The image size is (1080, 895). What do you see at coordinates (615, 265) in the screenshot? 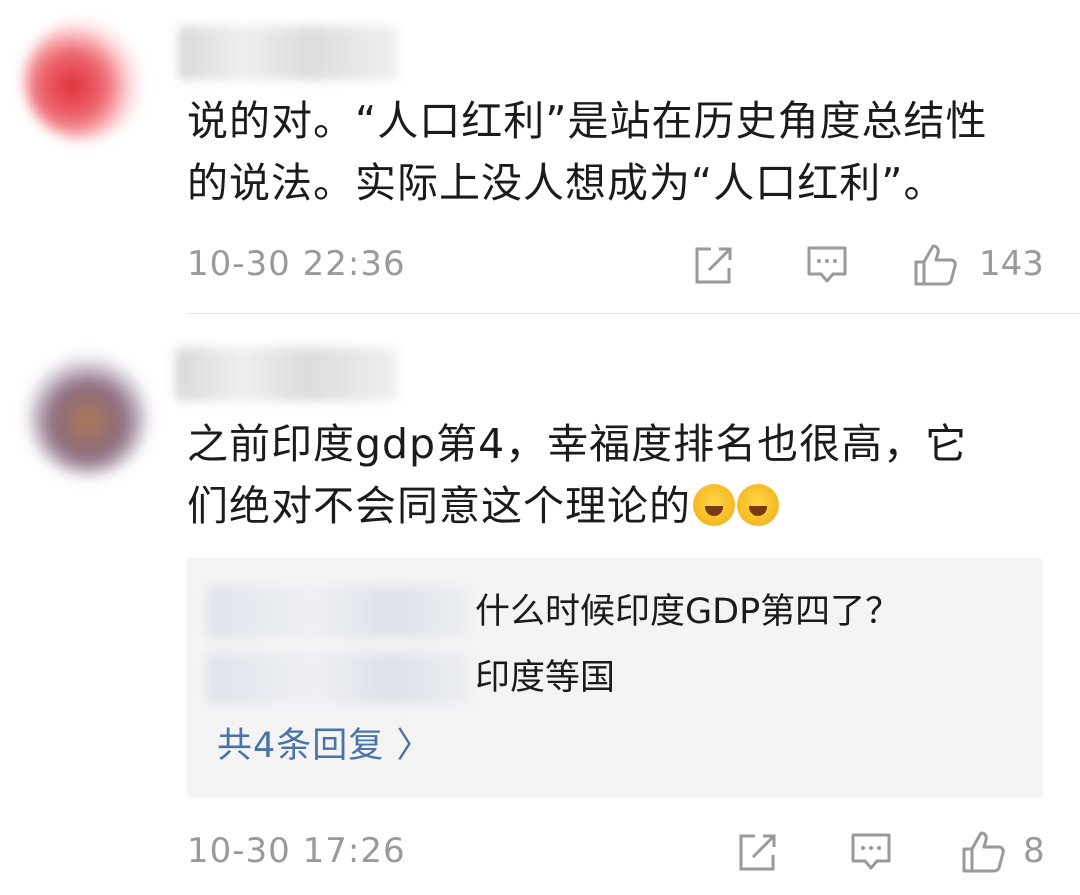
I see `comment-footer: 10-30 22:36 143` at bounding box center [615, 265].